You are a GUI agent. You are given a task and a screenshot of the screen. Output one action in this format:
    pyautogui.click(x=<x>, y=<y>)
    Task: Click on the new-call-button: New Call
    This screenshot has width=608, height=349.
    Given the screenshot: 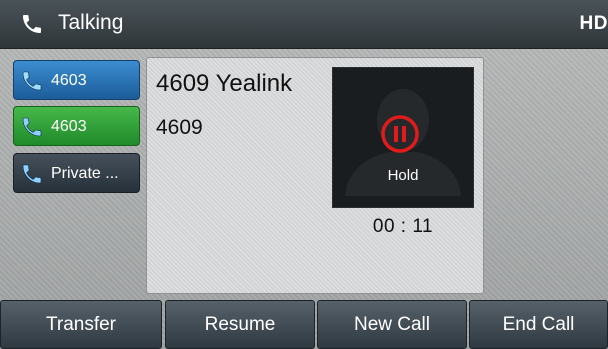 What is the action you would take?
    pyautogui.click(x=392, y=324)
    